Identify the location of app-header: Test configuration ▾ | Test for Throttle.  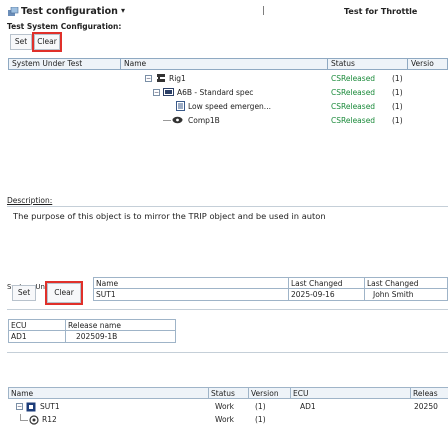
(226, 13).